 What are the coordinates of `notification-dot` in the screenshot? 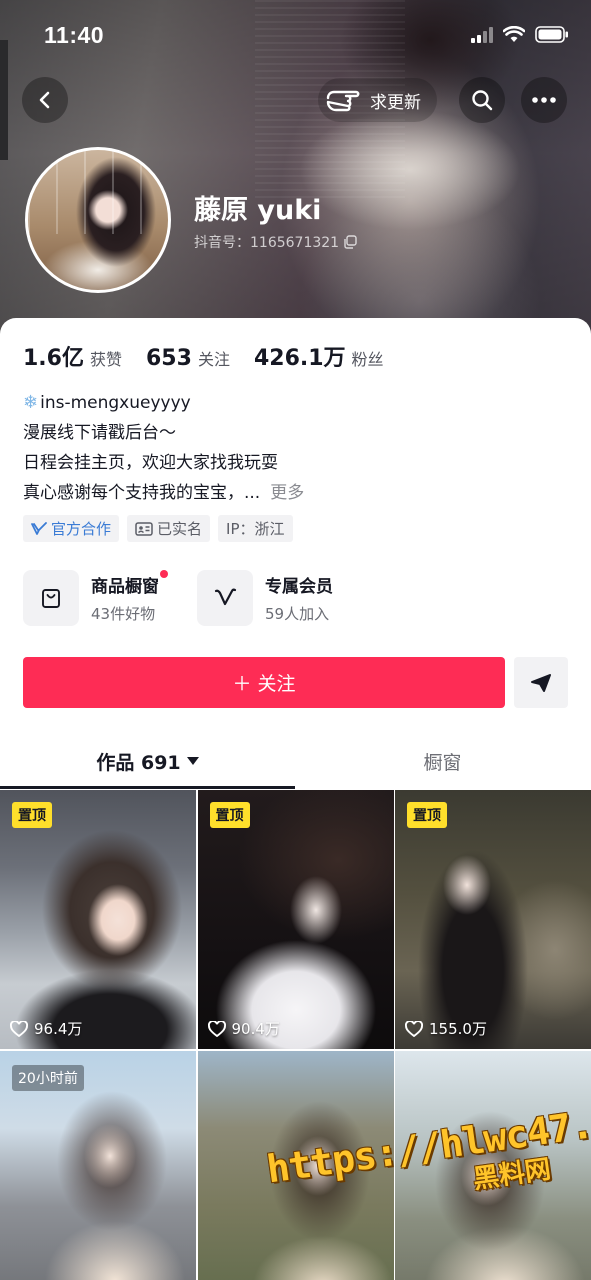 It's located at (164, 574).